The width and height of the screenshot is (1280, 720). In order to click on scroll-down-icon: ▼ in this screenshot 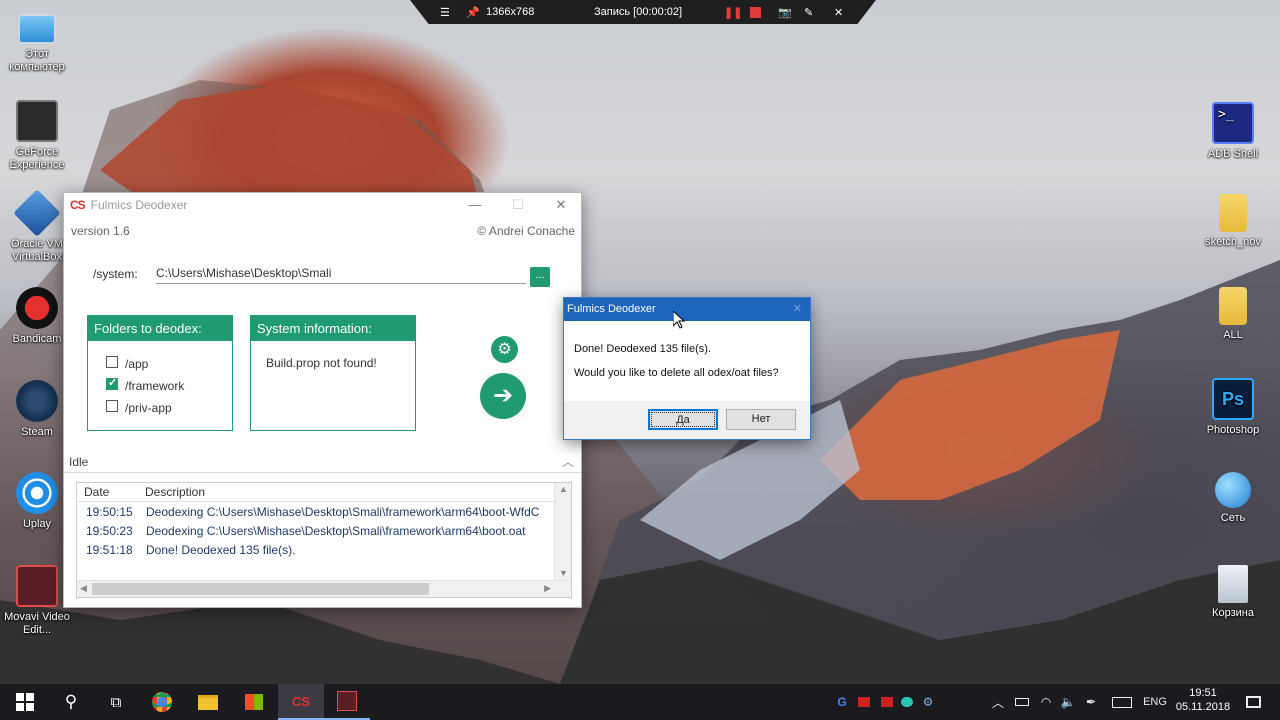, I will do `click(563, 573)`.